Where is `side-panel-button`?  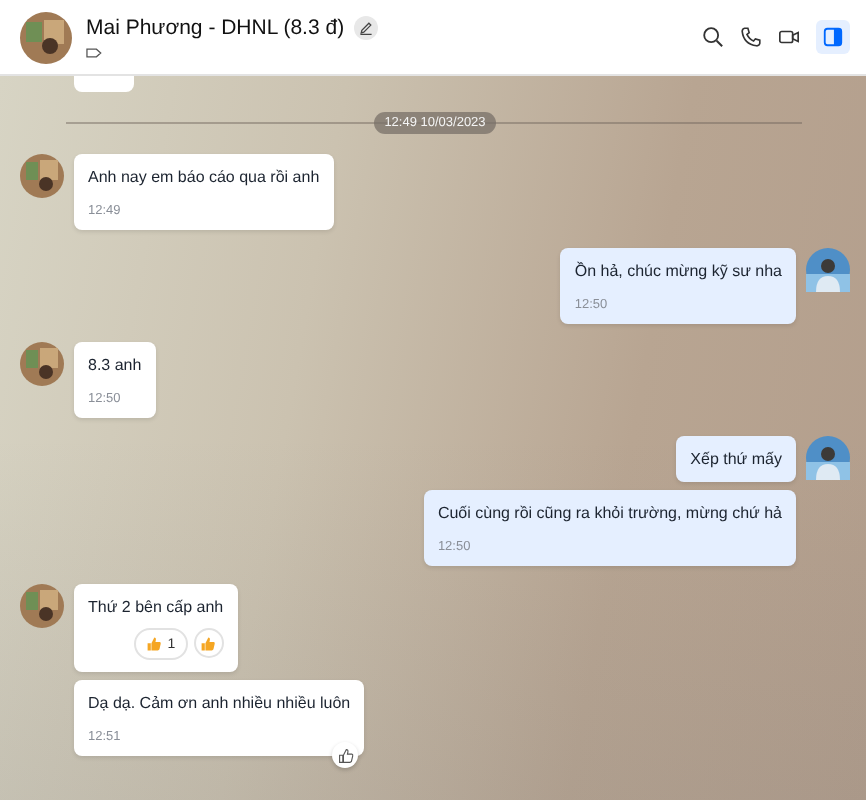
side-panel-button is located at coordinates (833, 37).